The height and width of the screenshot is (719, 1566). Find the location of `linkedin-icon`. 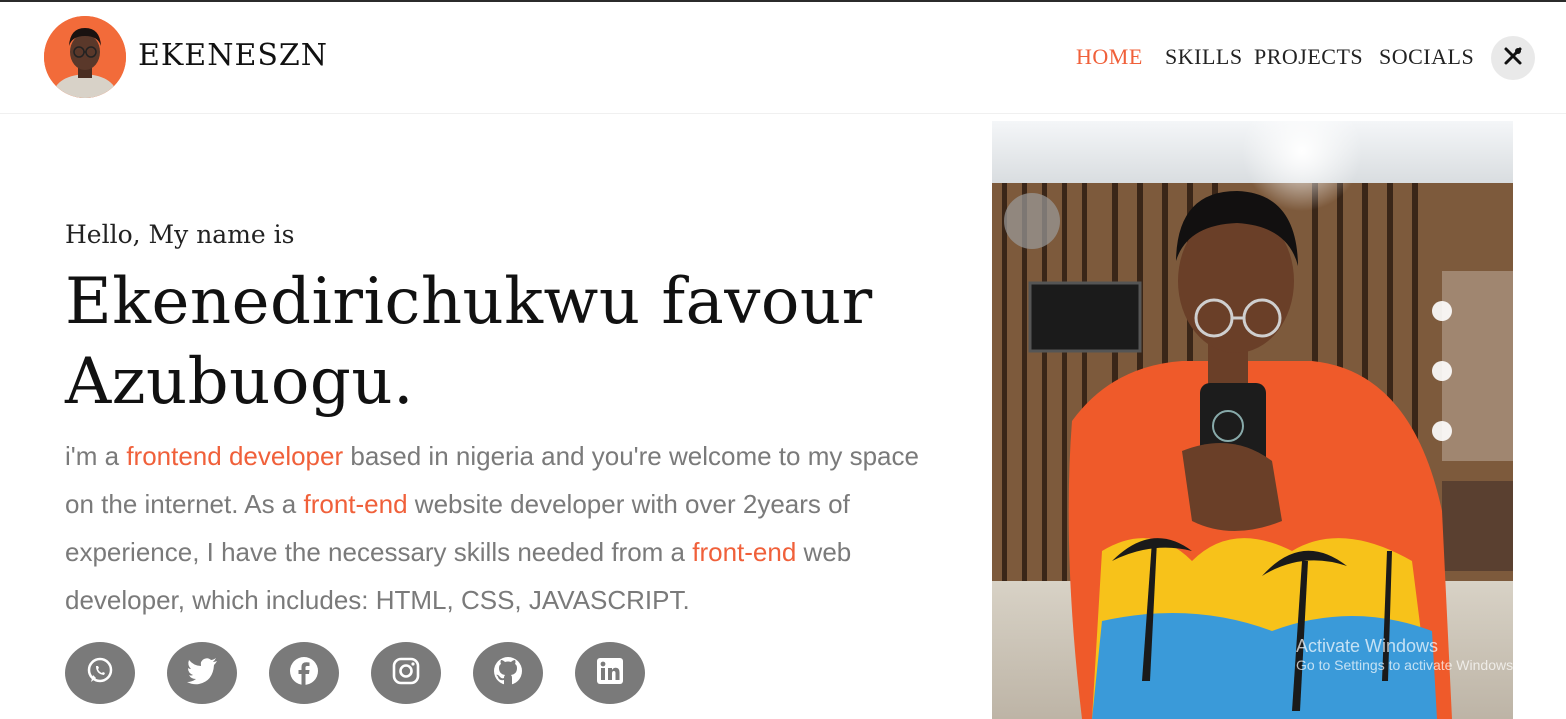

linkedin-icon is located at coordinates (610, 673).